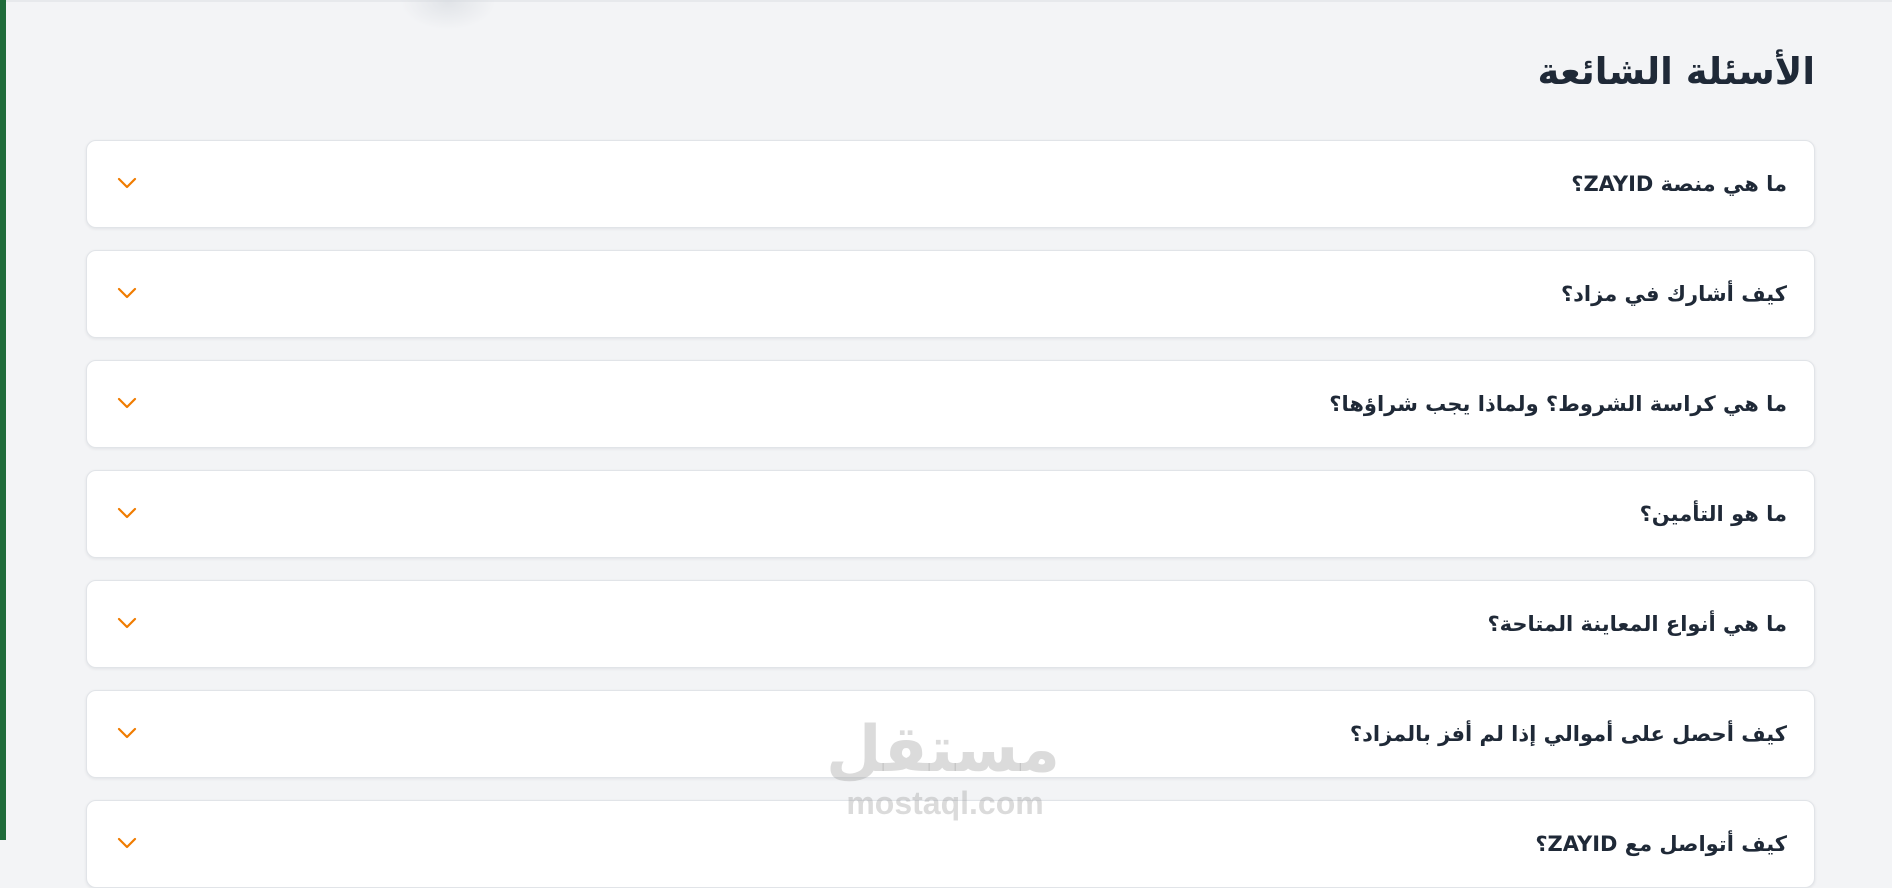 The width and height of the screenshot is (1892, 888). I want to click on faq-item: ما هو التأمين؟, so click(950, 514).